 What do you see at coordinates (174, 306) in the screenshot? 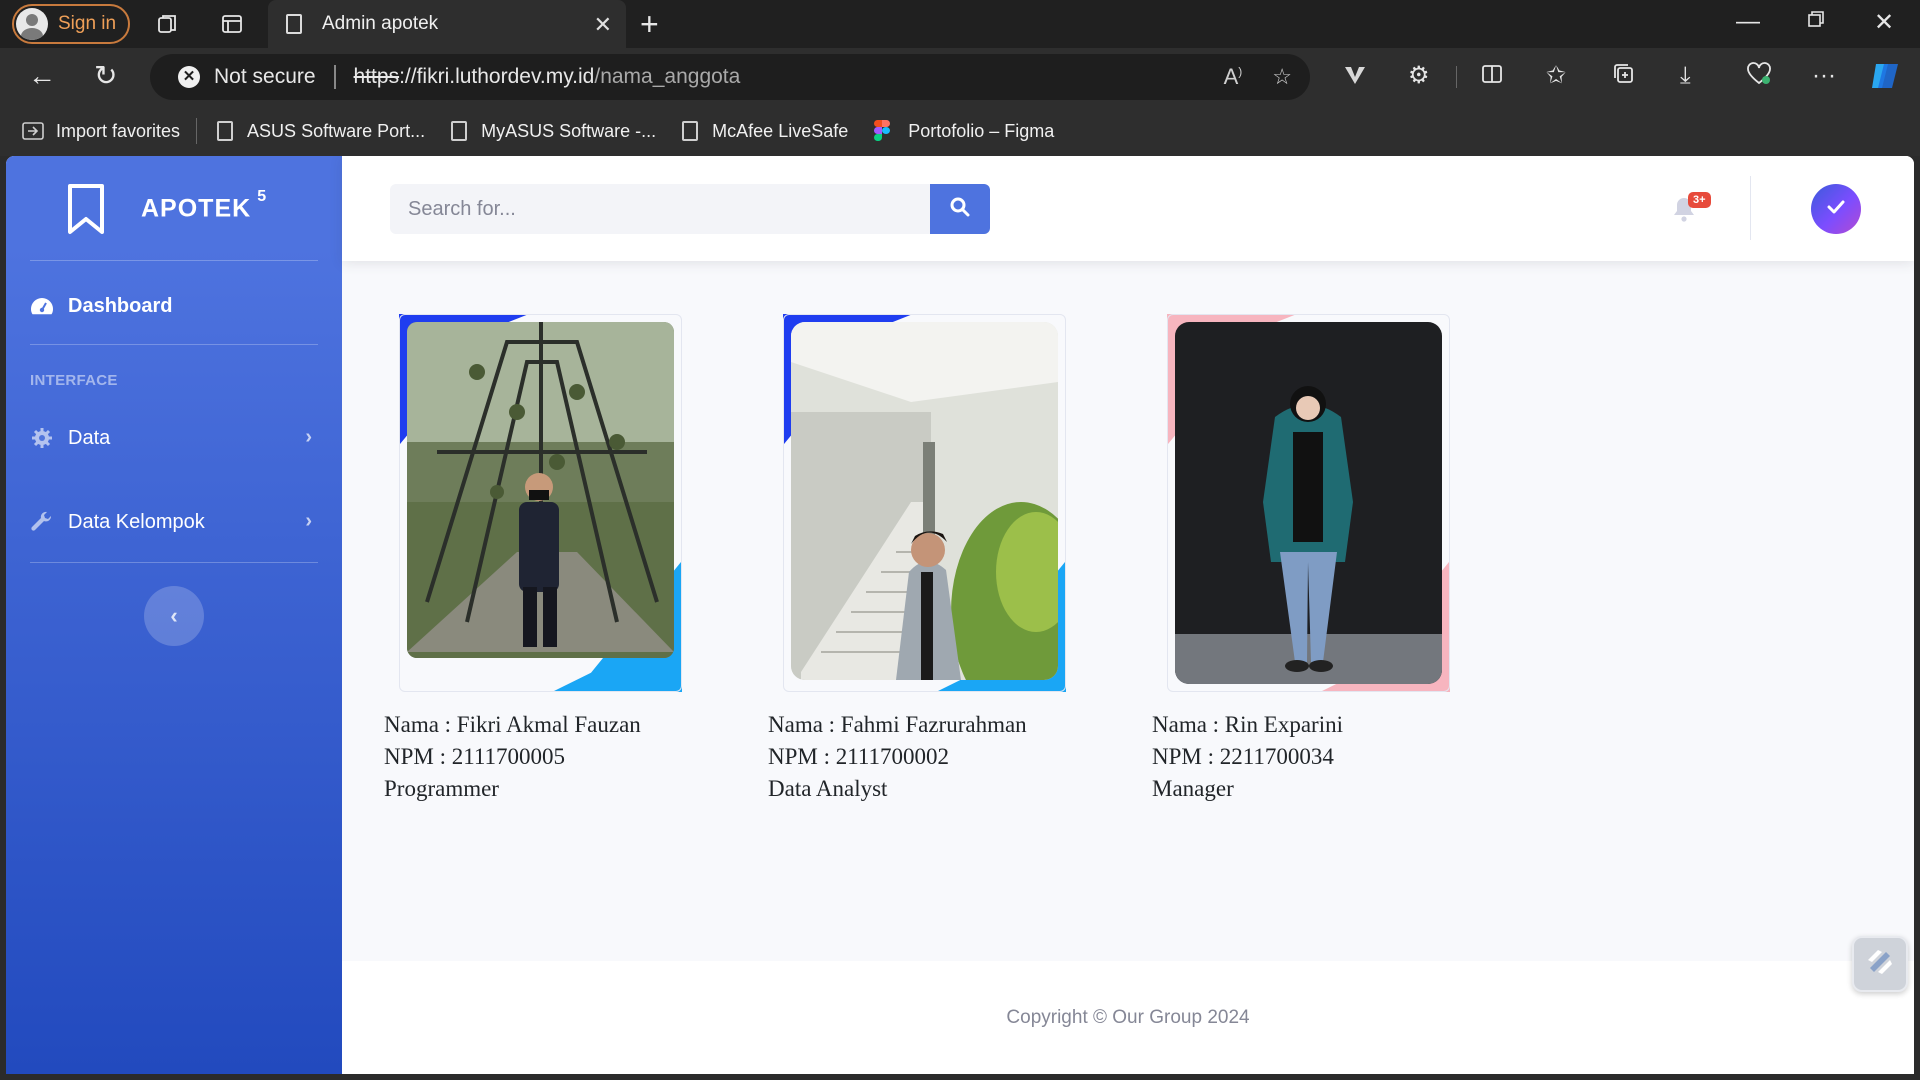
I see `sidebar-item-dashboard: Dashboard` at bounding box center [174, 306].